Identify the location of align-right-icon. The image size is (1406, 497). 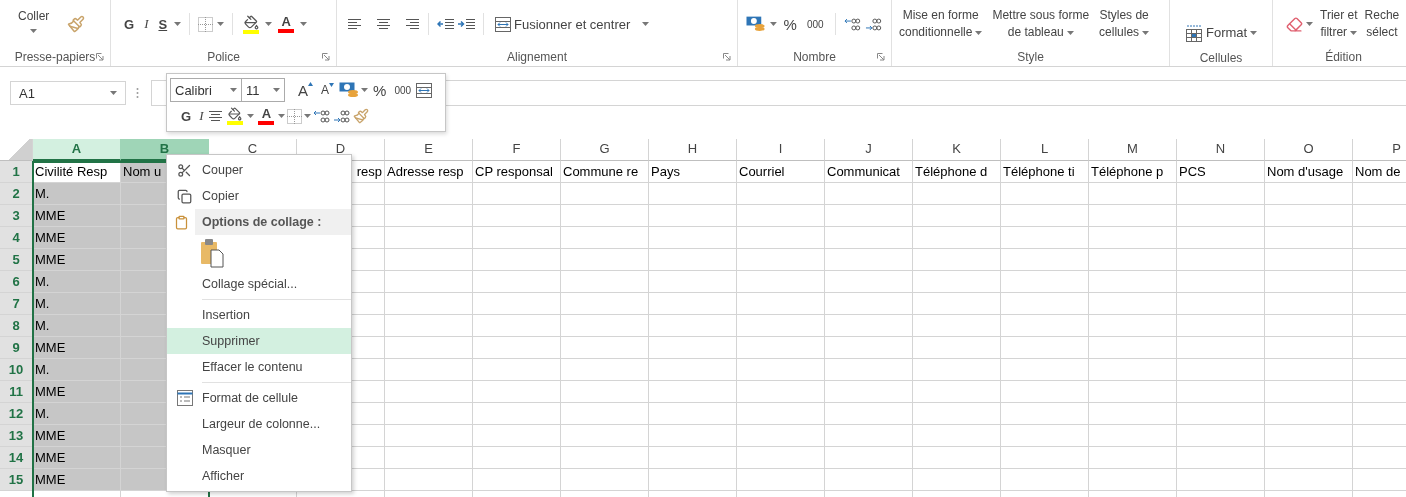
(412, 24).